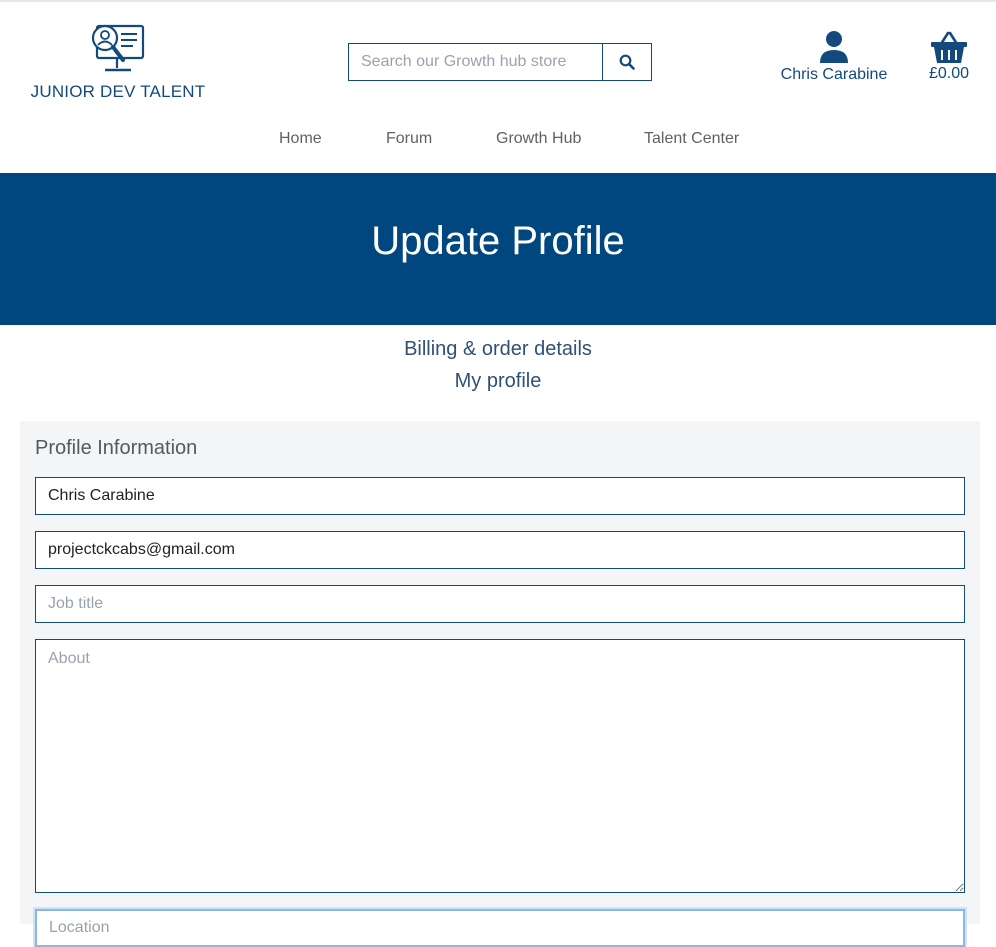 This screenshot has height=947, width=996. Describe the element at coordinates (498, 381) in the screenshot. I see `my-profile-link: My profile` at that location.